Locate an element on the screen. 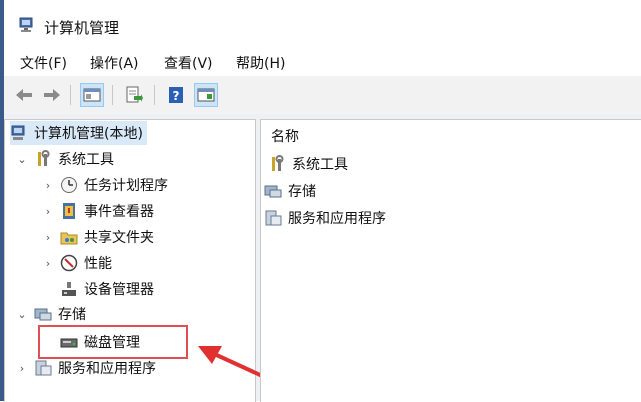  toolbar: ? is located at coordinates (322, 95).